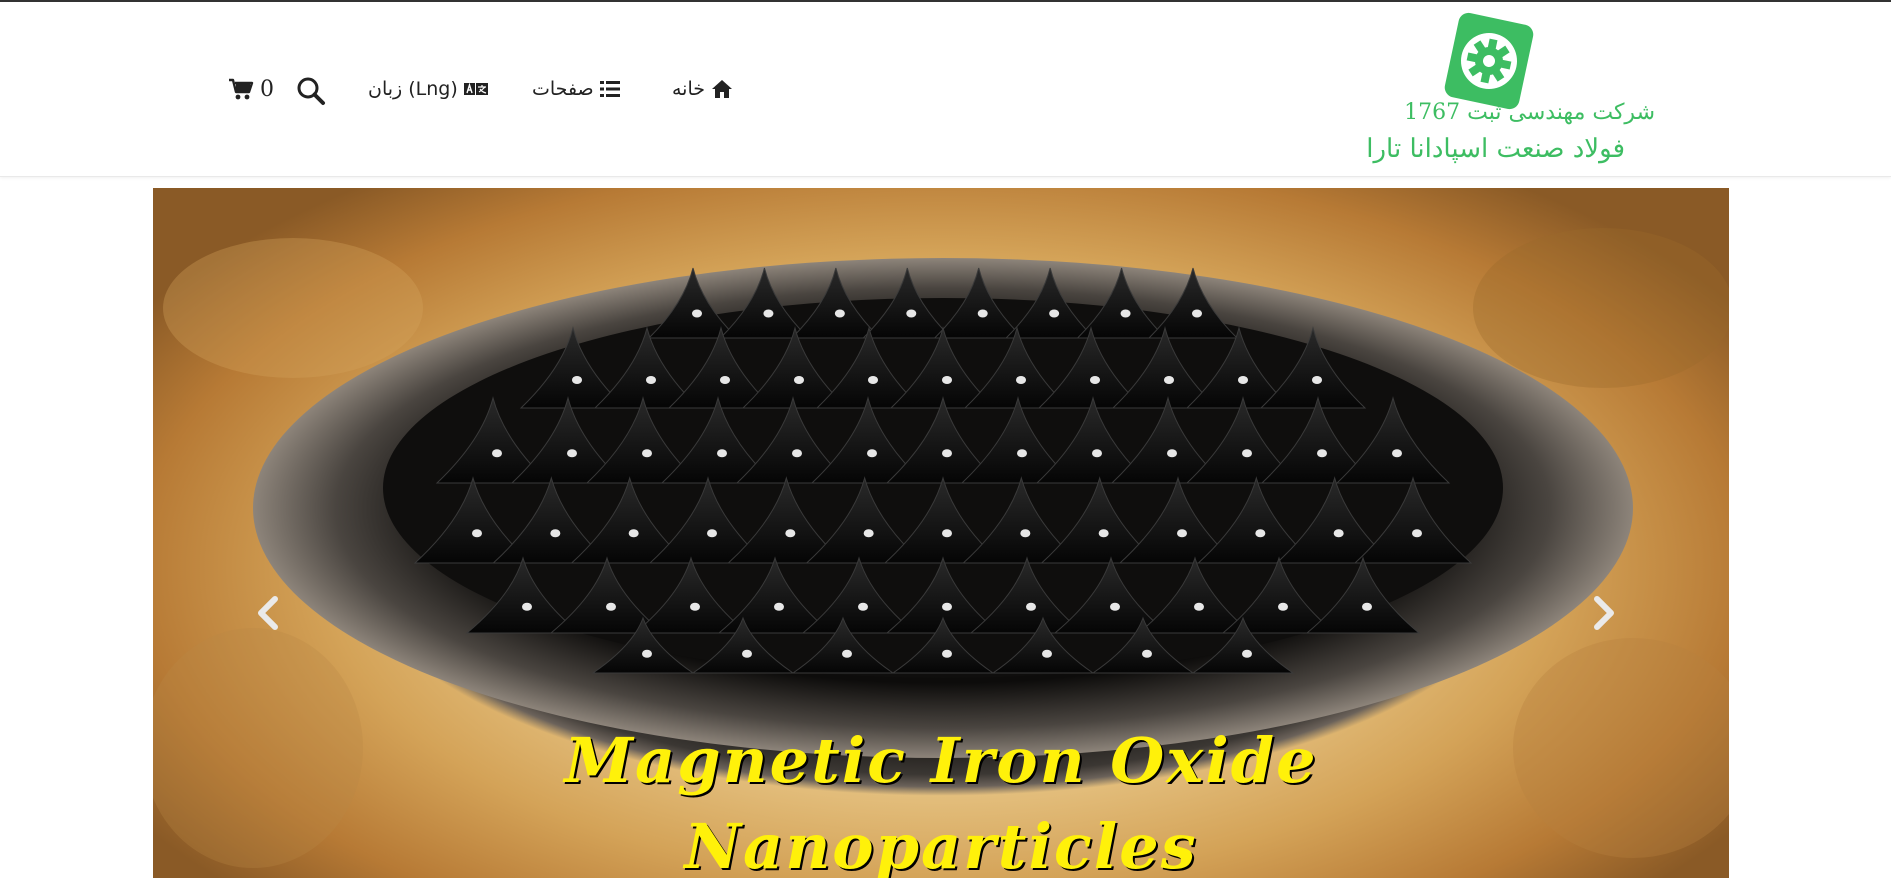 This screenshot has height=878, width=1891. Describe the element at coordinates (689, 89) in the screenshot. I see `nav-home-label: خانه` at that location.